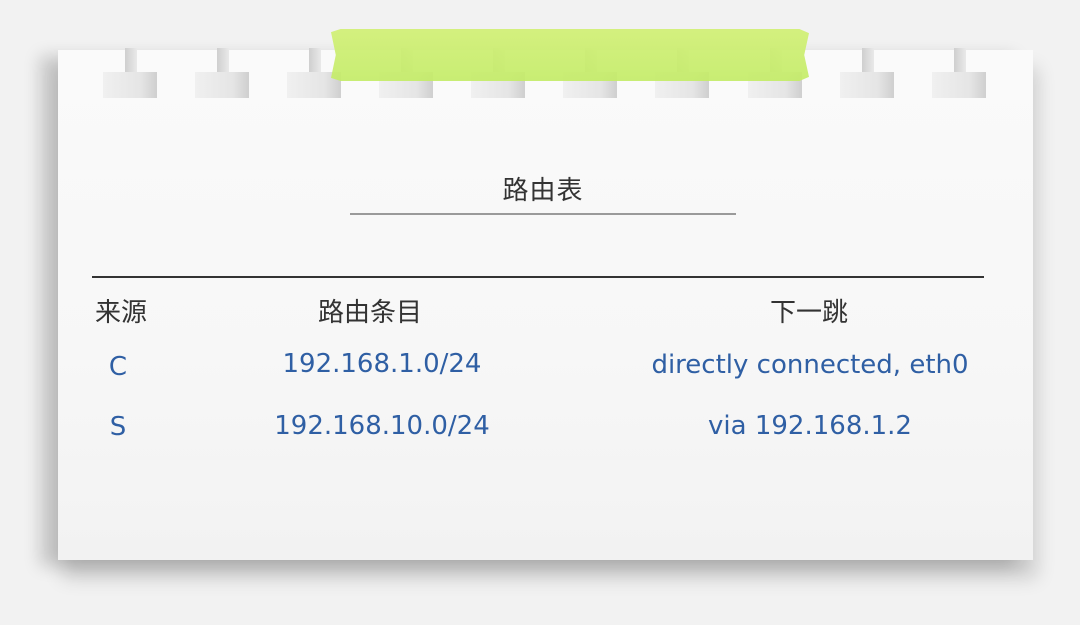 This screenshot has height=625, width=1080. What do you see at coordinates (570, 55) in the screenshot?
I see `tape-strip` at bounding box center [570, 55].